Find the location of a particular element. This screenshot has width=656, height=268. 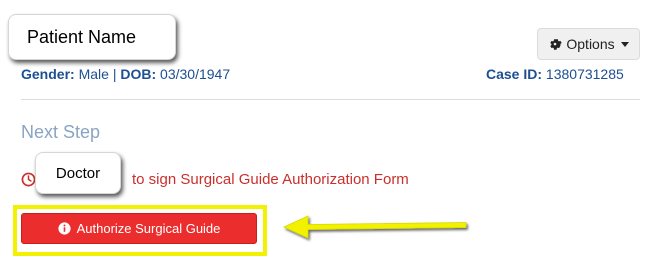

doctor-label: Doctor is located at coordinates (78, 173).